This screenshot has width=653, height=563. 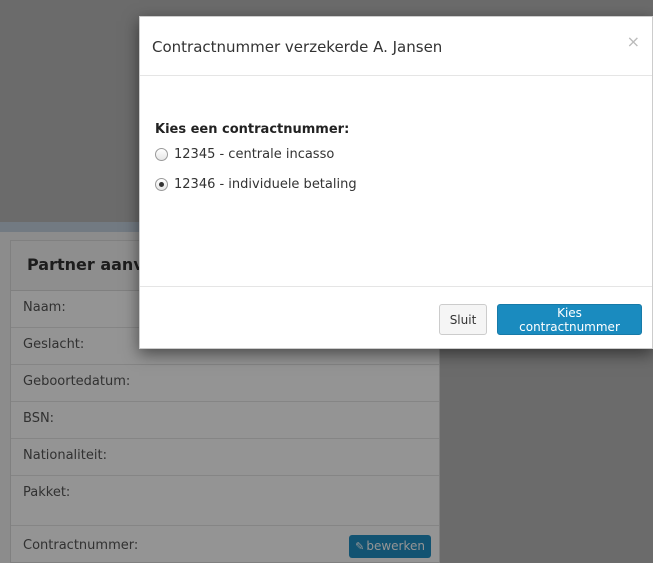 I want to click on radio-button-selected, so click(x=161, y=184).